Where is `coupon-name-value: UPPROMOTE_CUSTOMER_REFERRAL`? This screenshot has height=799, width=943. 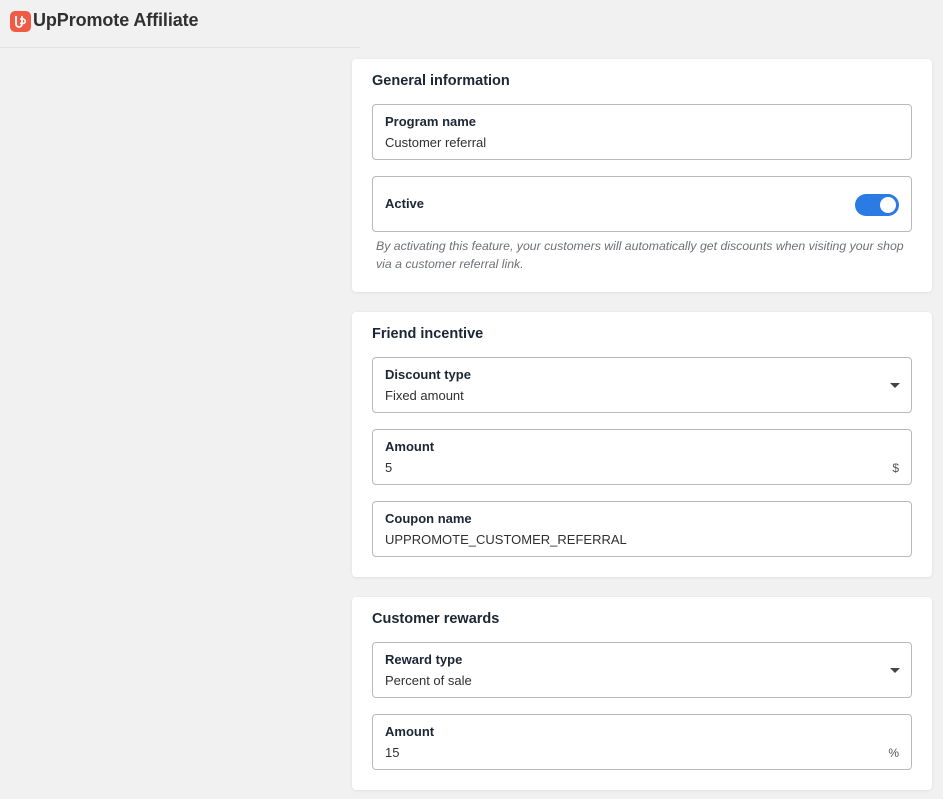 coupon-name-value: UPPROMOTE_CUSTOMER_REFERRAL is located at coordinates (506, 539).